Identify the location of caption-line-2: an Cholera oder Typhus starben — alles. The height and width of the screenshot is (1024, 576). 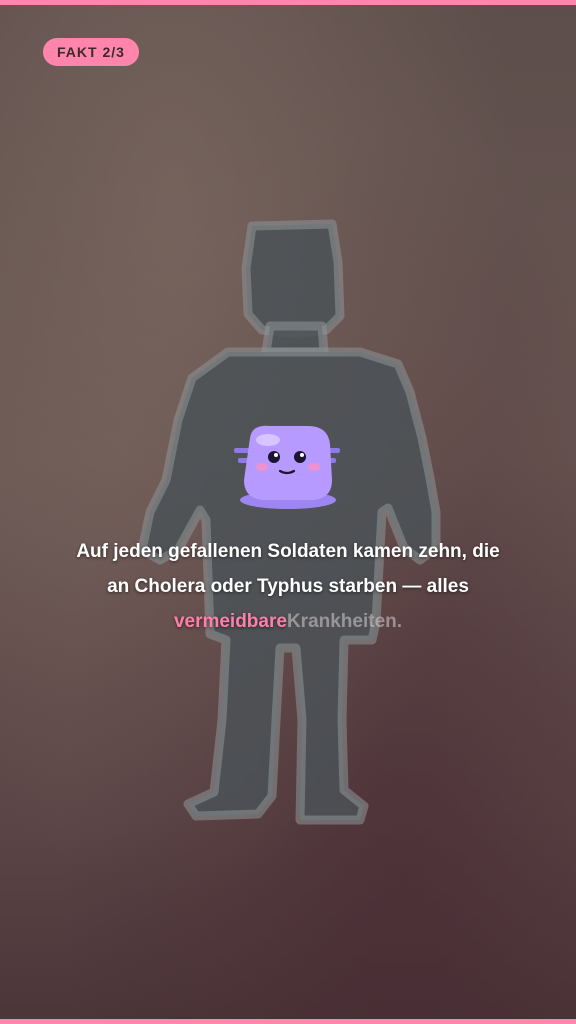
(288, 586).